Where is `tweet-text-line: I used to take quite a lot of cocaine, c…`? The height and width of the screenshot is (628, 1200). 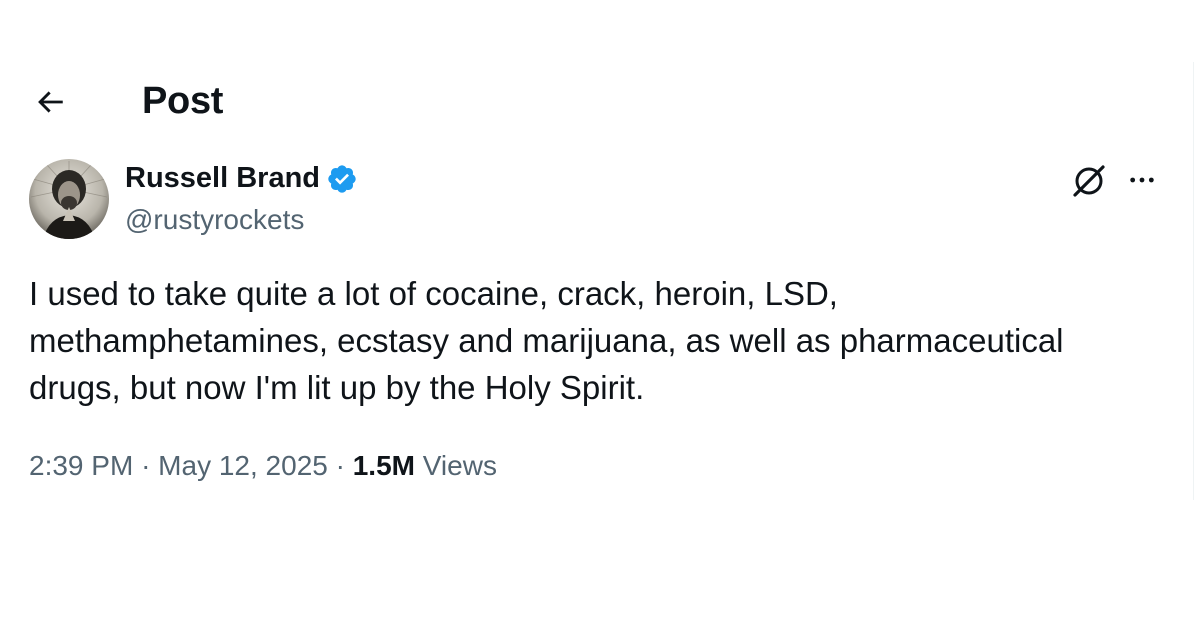 tweet-text-line: I used to take quite a lot of cocaine, c… is located at coordinates (433, 293).